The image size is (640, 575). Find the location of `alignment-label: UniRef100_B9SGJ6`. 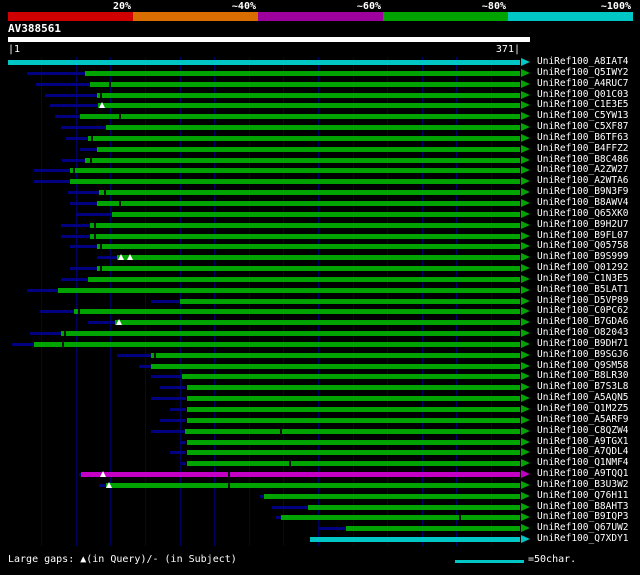

alignment-label: UniRef100_B9SGJ6 is located at coordinates (583, 354).